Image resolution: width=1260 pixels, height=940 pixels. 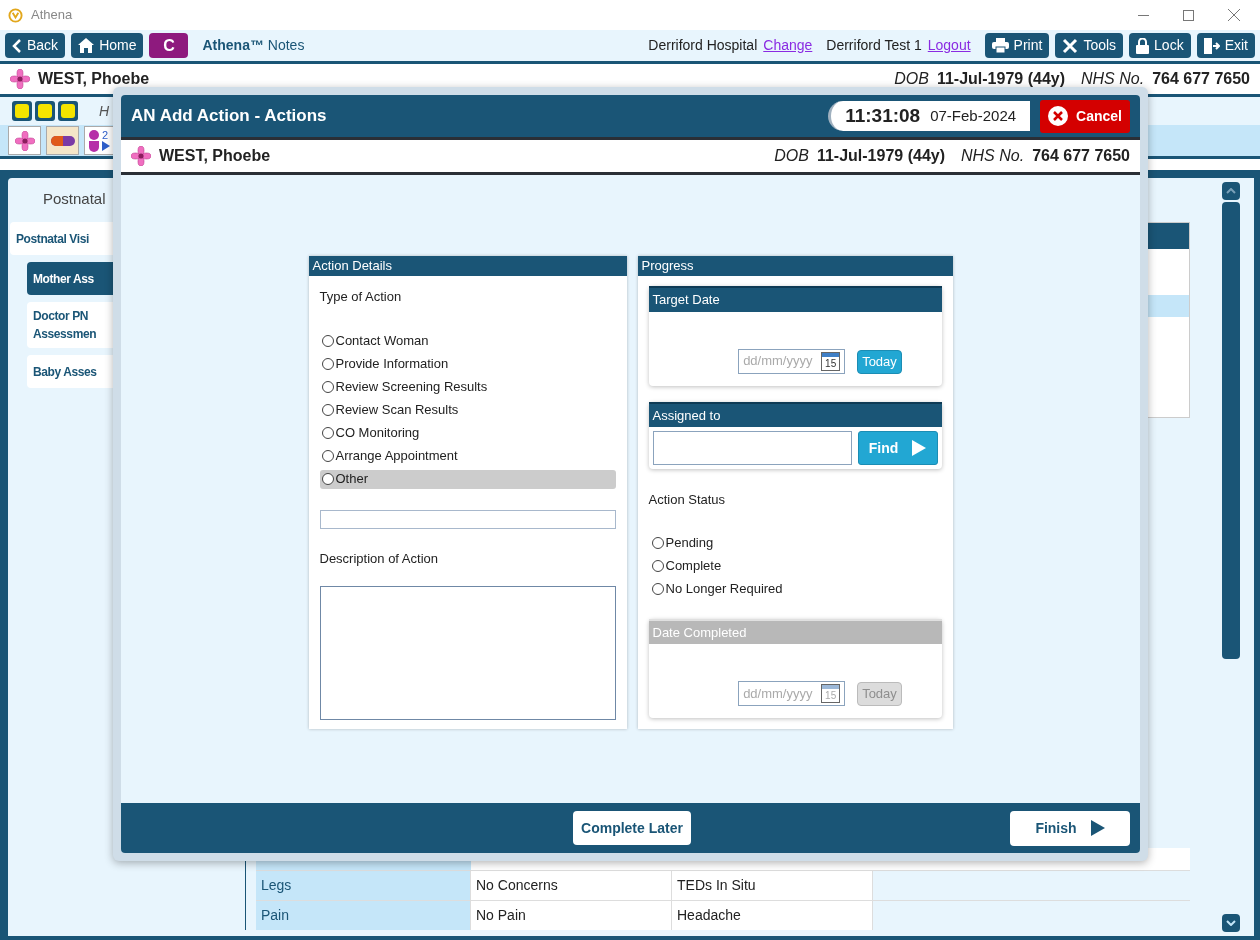 I want to click on dialog-title: AN Add Action - Actions, so click(x=229, y=116).